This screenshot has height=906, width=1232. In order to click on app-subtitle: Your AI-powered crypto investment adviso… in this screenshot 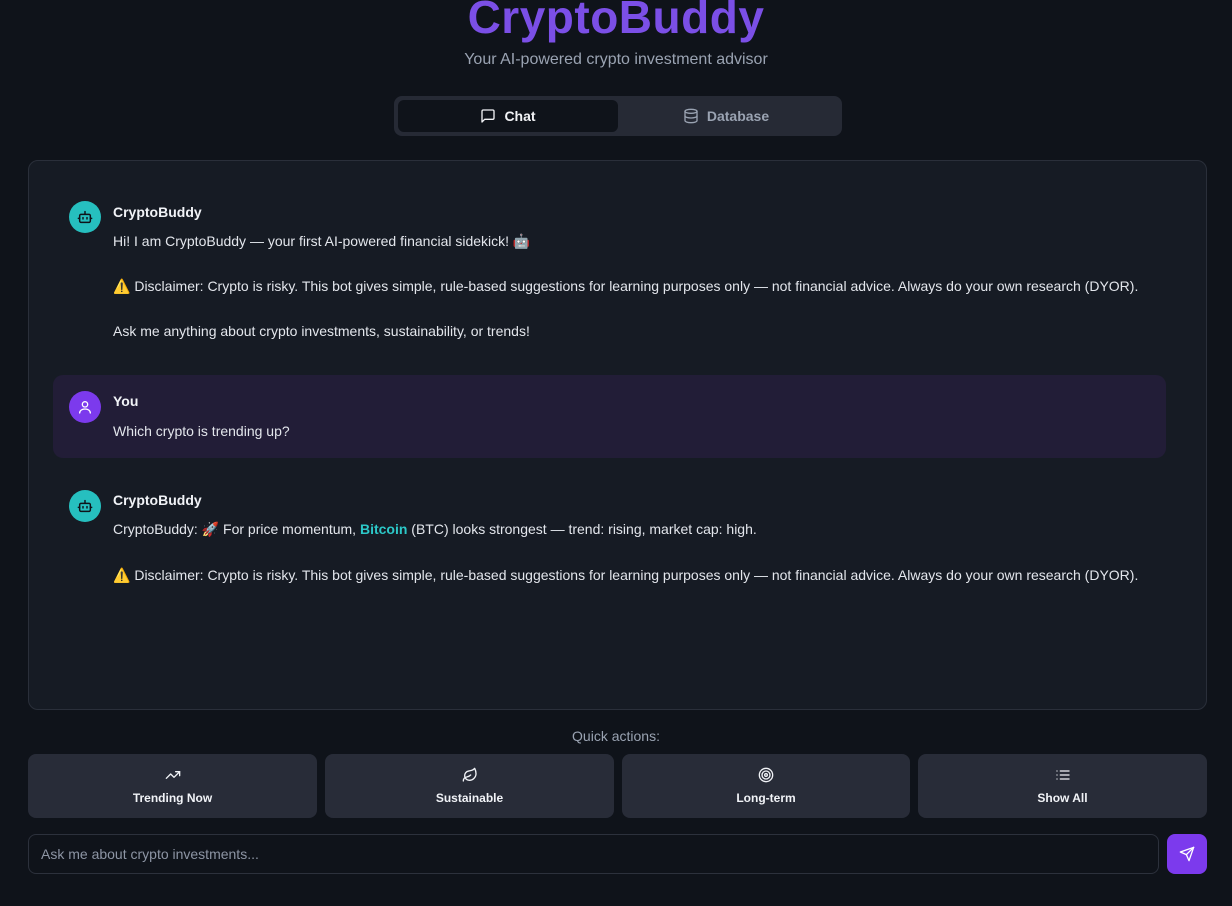, I will do `click(616, 59)`.